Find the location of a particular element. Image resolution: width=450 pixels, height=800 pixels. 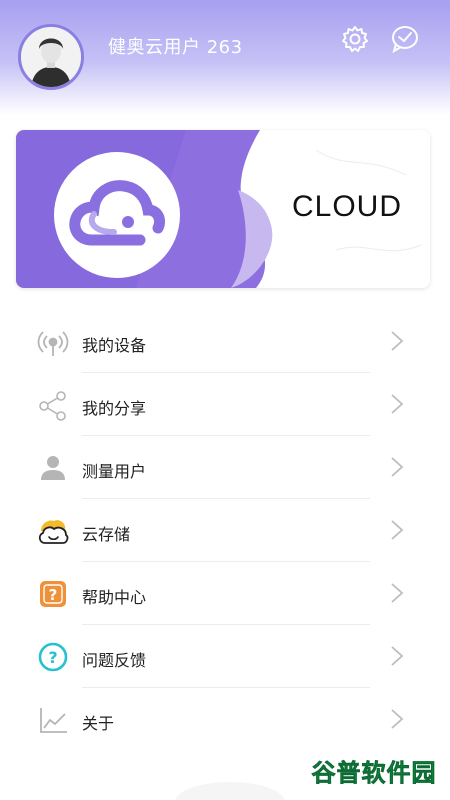

menu-item-my-devices: 我的设备 is located at coordinates (225, 341).